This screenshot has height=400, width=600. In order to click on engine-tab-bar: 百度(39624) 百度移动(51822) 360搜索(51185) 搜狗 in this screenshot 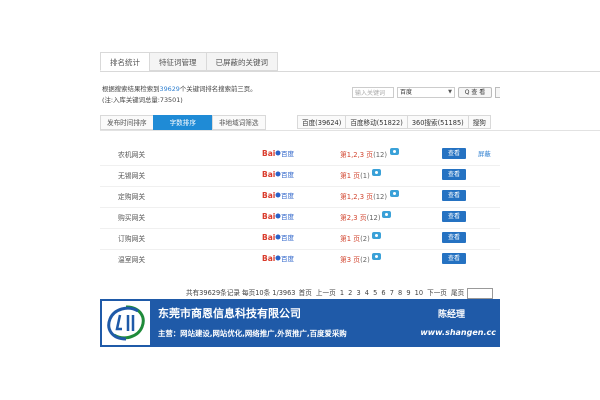, I will do `click(394, 122)`.